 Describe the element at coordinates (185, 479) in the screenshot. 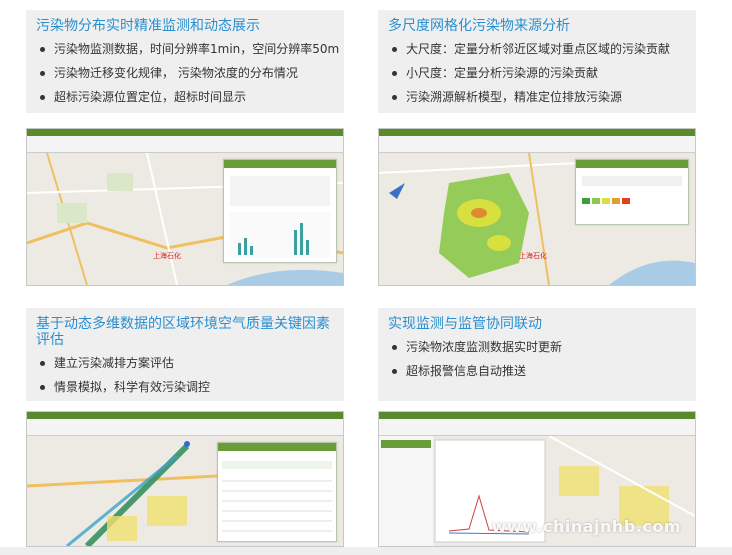

I see `screenshot-scenario-assessment` at that location.